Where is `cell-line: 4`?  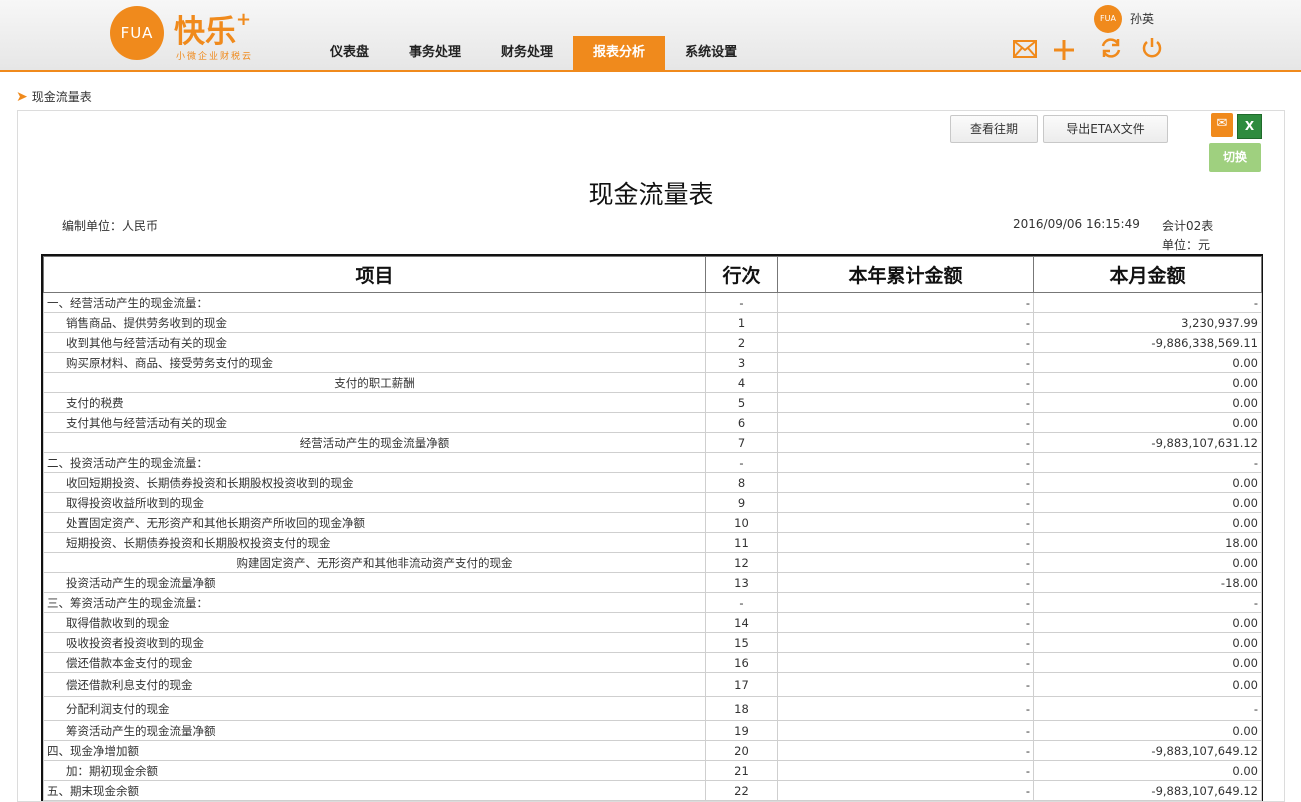
cell-line: 4 is located at coordinates (741, 382).